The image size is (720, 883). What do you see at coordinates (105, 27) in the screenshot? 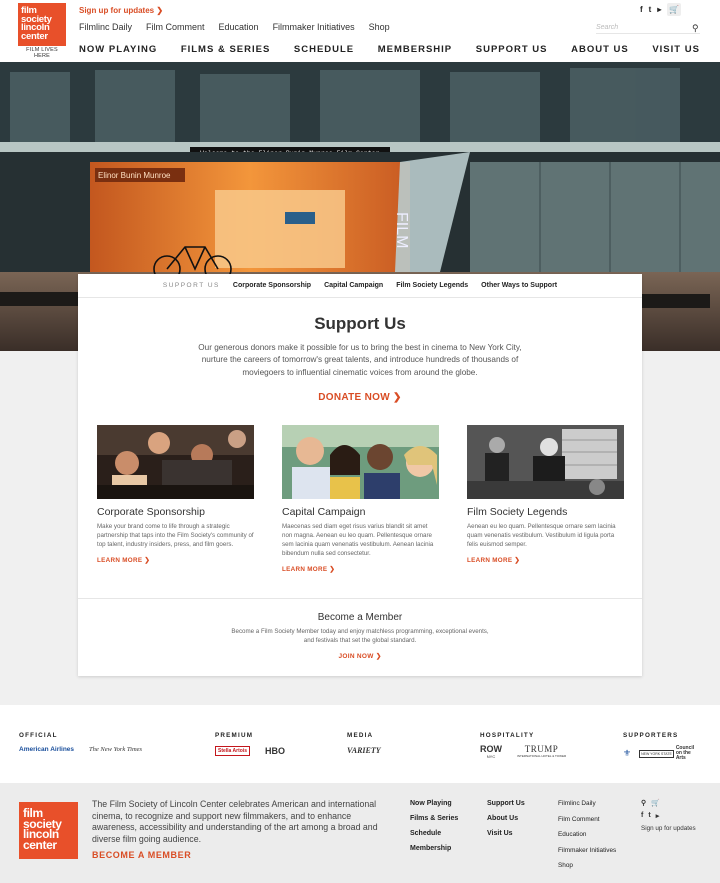
I see `subnav-filmlinc-daily: Filmlinc Daily` at bounding box center [105, 27].